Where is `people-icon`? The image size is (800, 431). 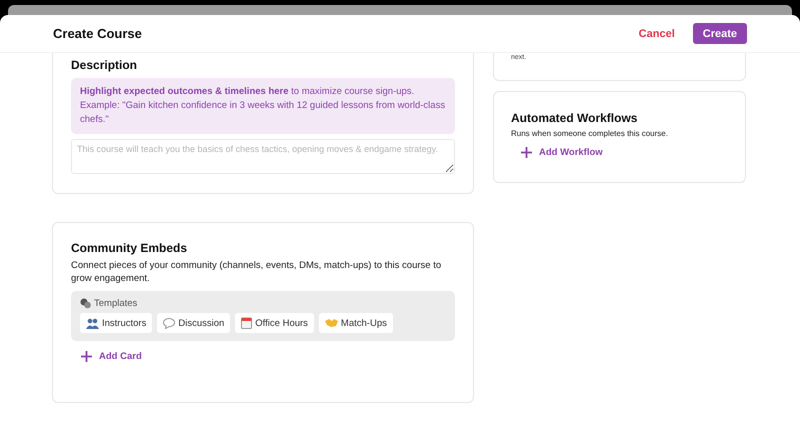
people-icon is located at coordinates (92, 323).